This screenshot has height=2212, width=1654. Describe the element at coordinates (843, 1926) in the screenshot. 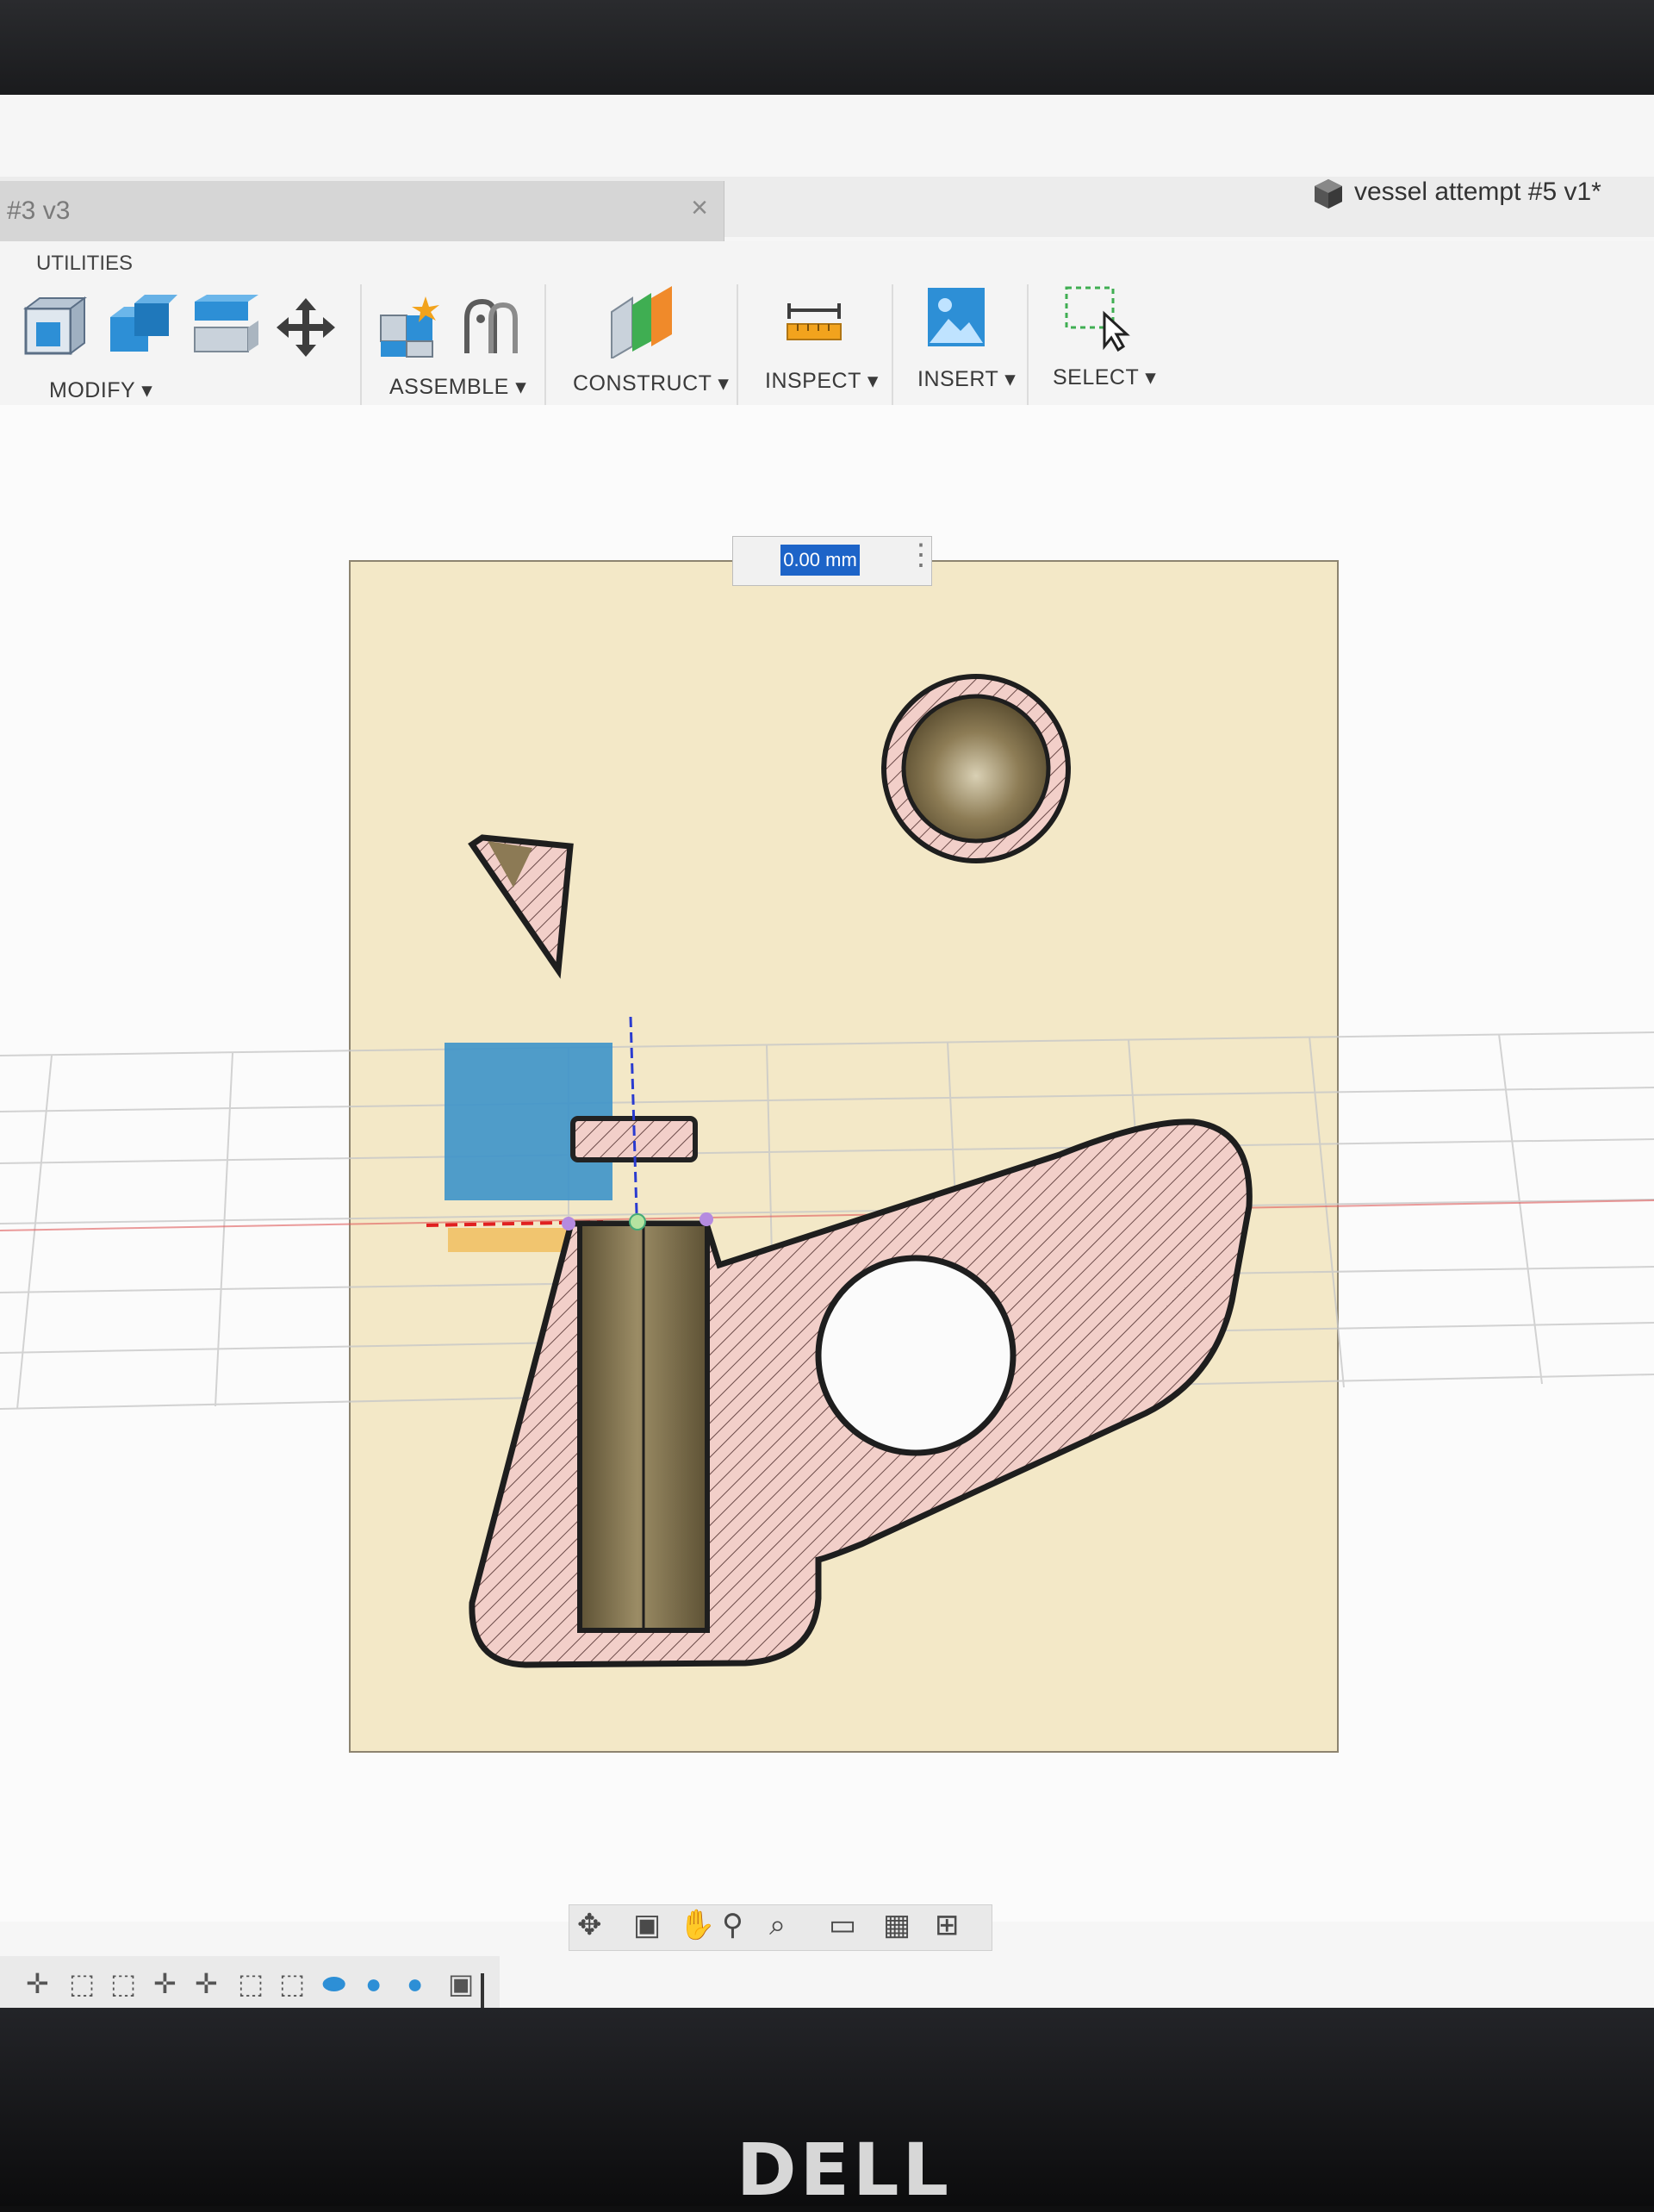

I see `display-settings-icon: ▭` at that location.